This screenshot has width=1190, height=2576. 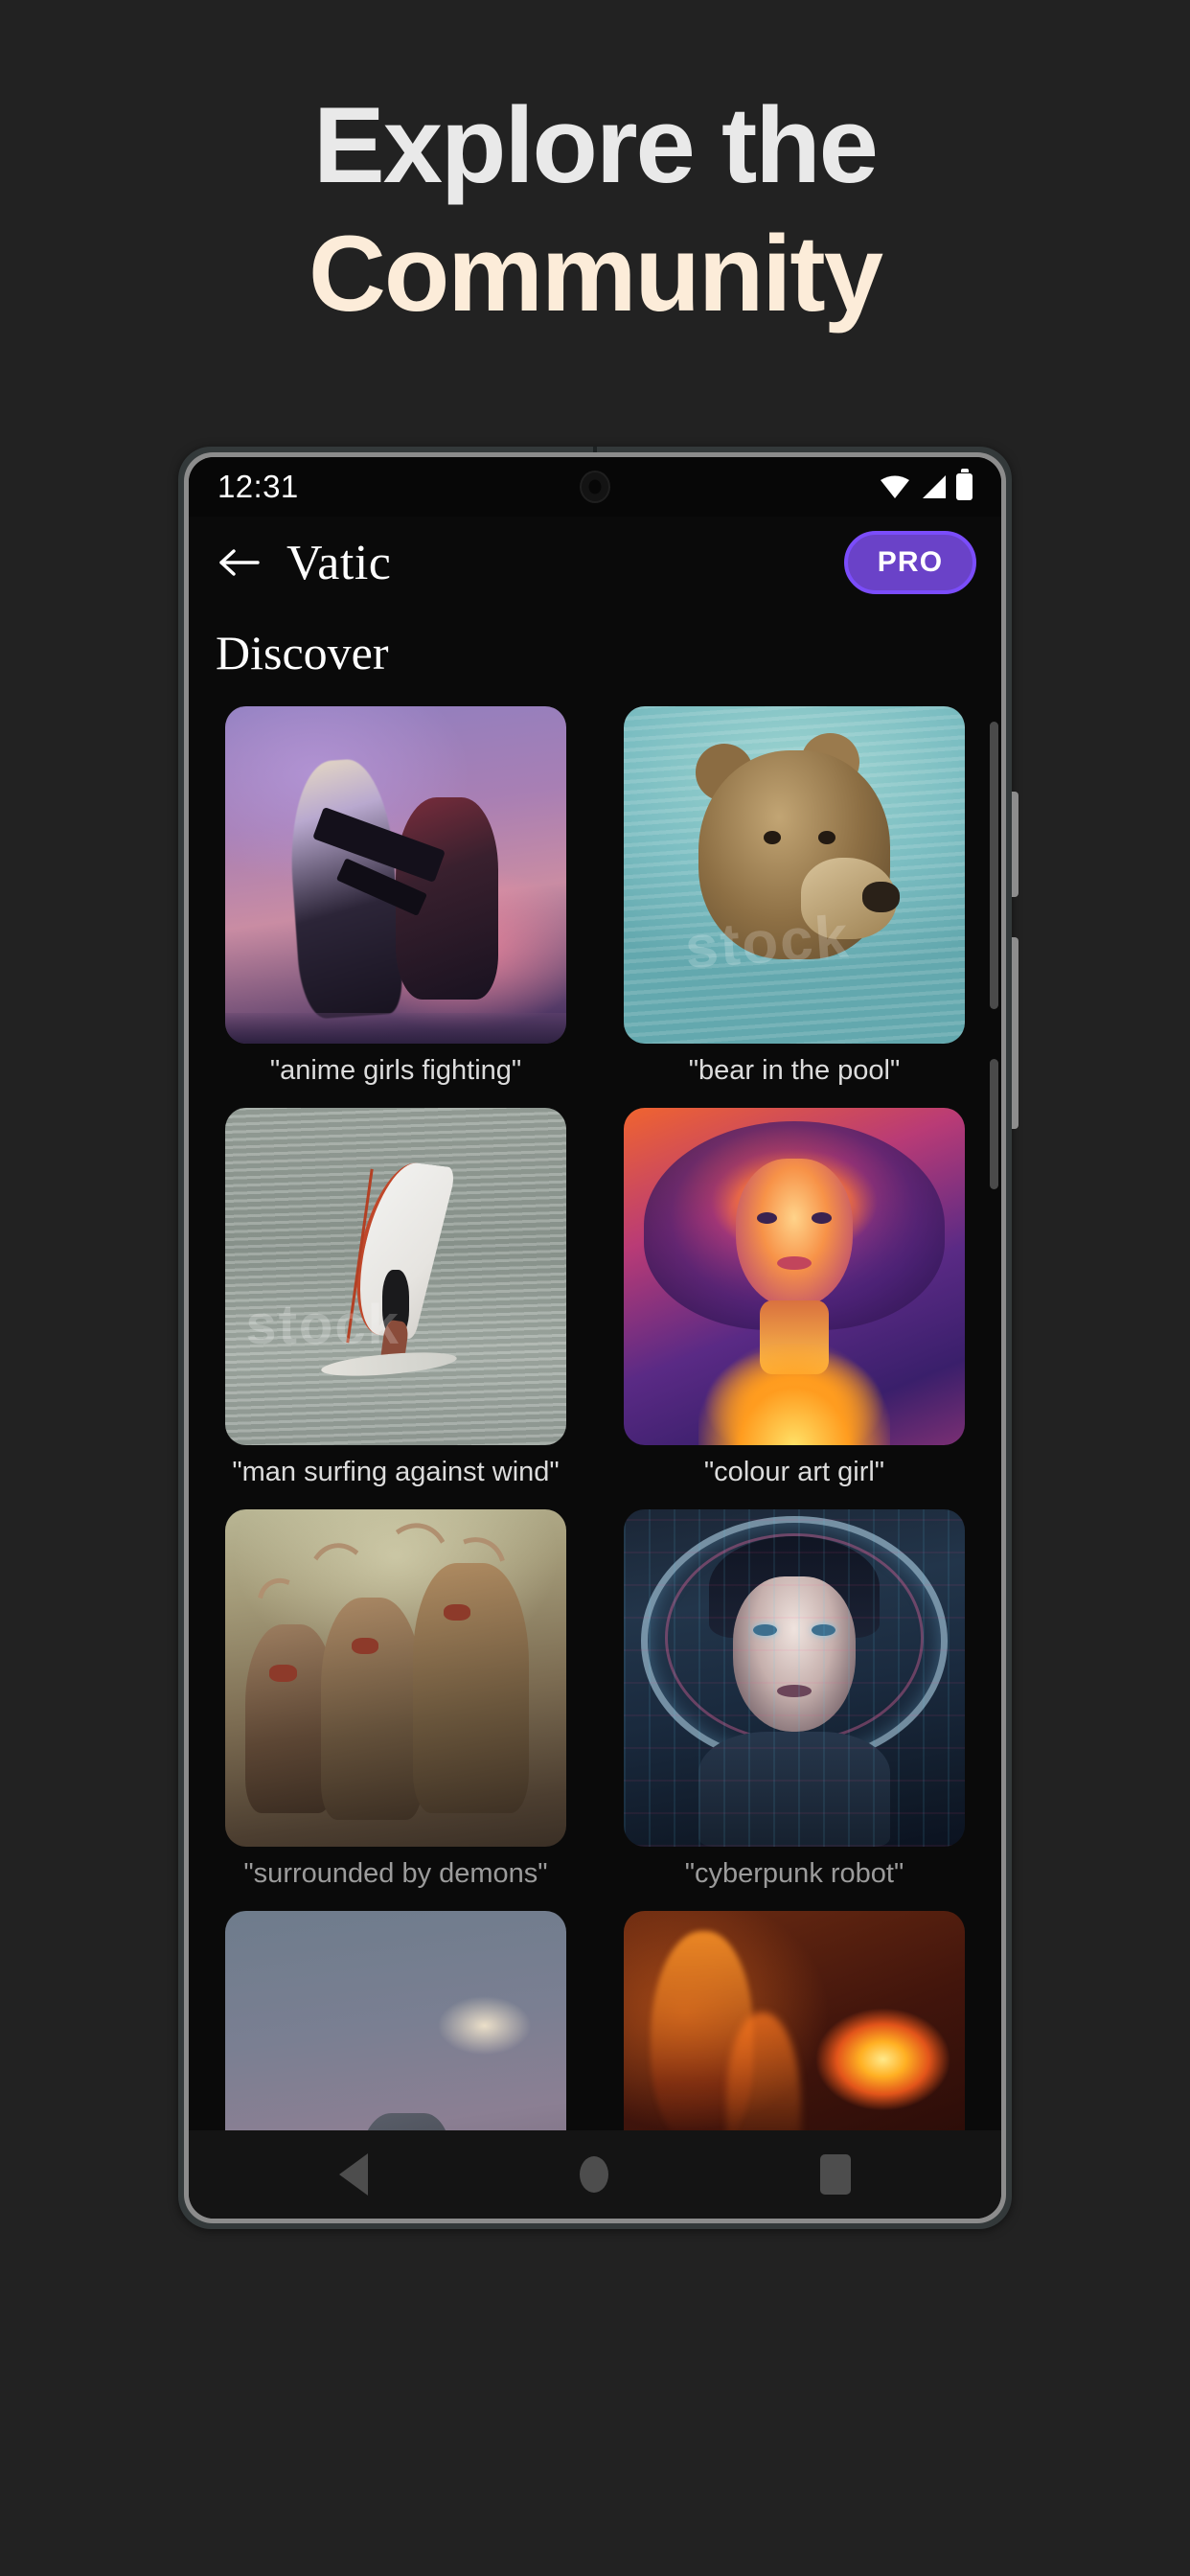 What do you see at coordinates (1015, 844) in the screenshot?
I see `phone-power-button` at bounding box center [1015, 844].